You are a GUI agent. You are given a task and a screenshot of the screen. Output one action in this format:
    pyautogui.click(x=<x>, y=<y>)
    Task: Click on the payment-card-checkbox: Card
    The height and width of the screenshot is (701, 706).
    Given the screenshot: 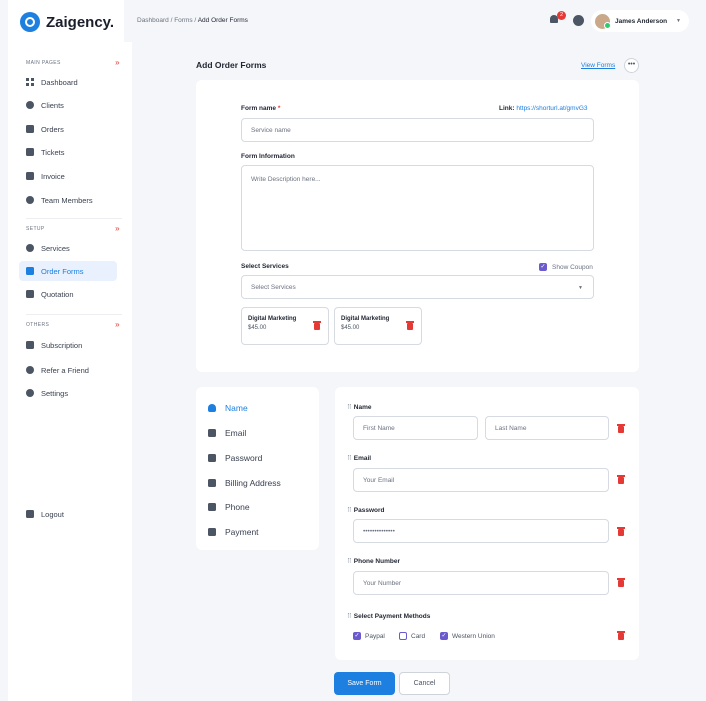 What is the action you would take?
    pyautogui.click(x=412, y=636)
    